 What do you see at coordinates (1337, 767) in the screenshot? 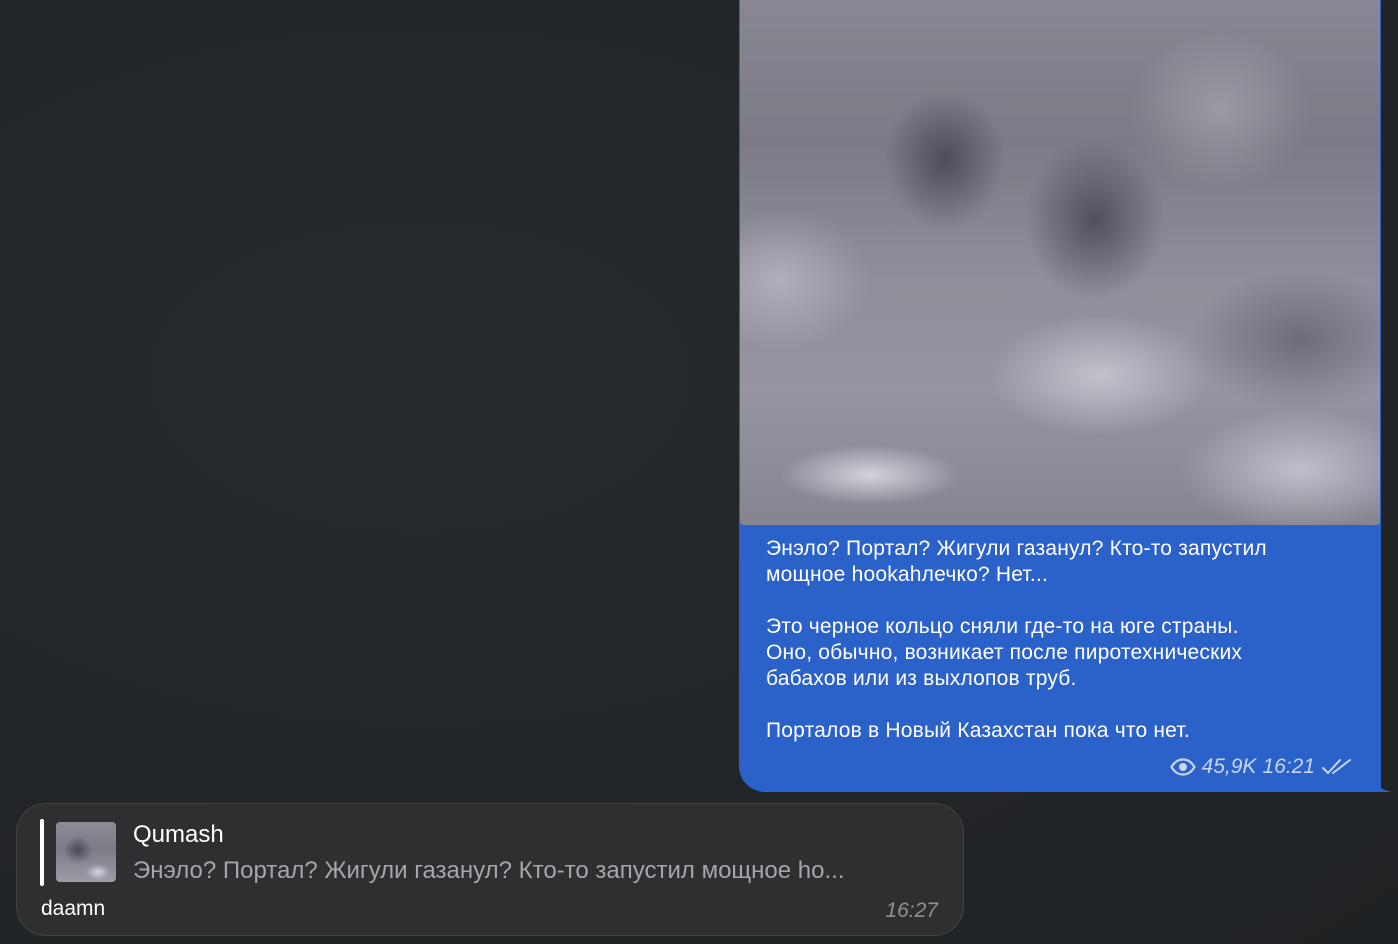
I see `double-check-icon` at bounding box center [1337, 767].